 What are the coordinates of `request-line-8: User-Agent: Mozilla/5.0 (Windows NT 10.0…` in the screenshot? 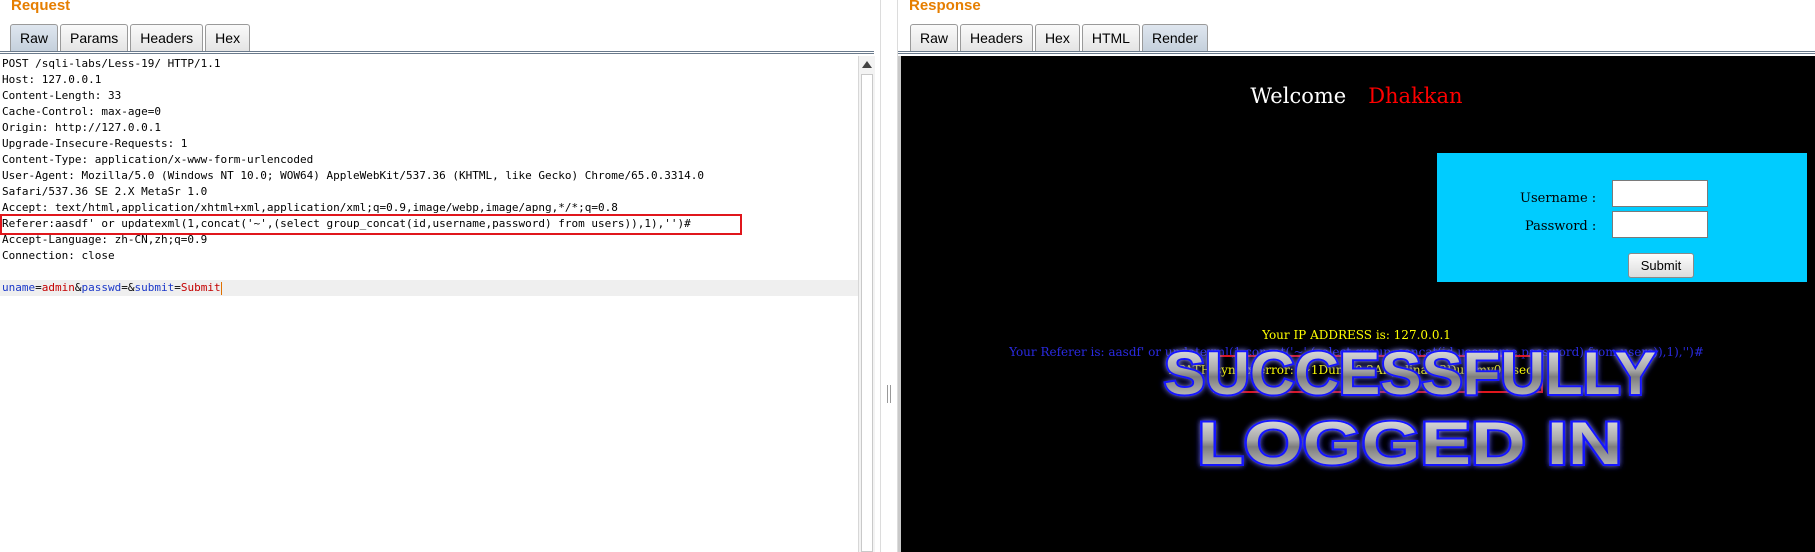 It's located at (353, 175).